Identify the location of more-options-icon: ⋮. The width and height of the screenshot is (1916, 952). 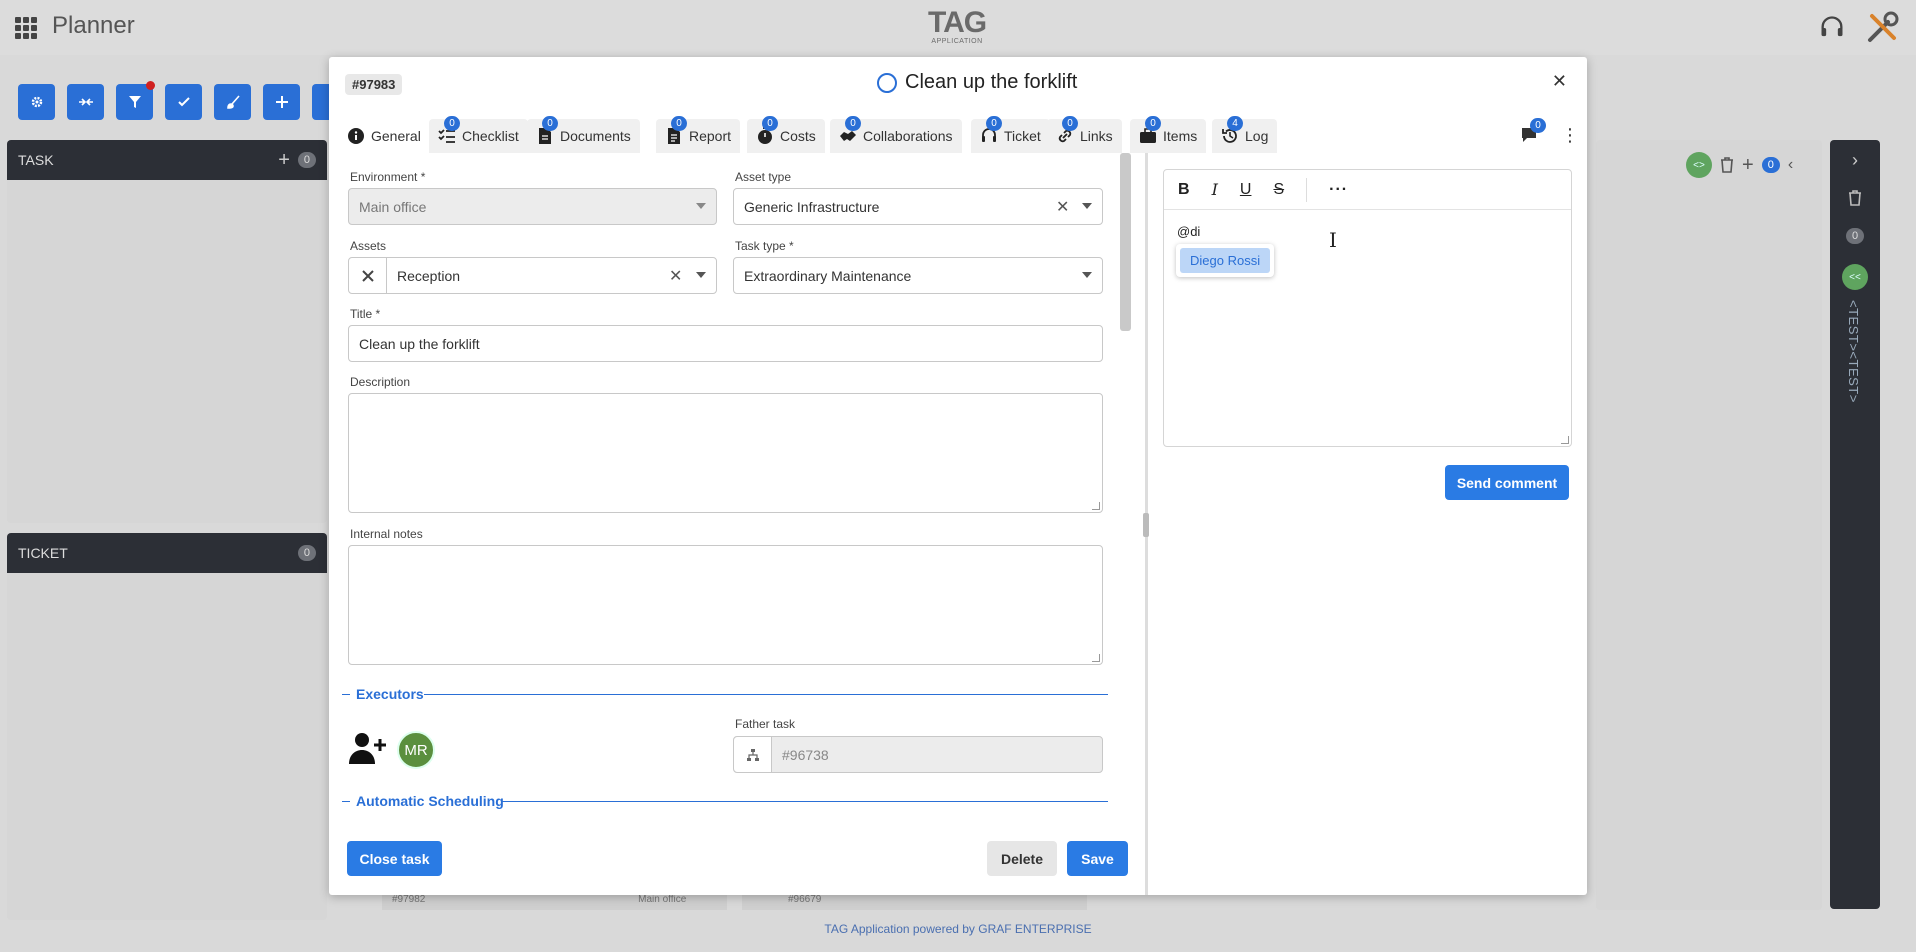
(1570, 135).